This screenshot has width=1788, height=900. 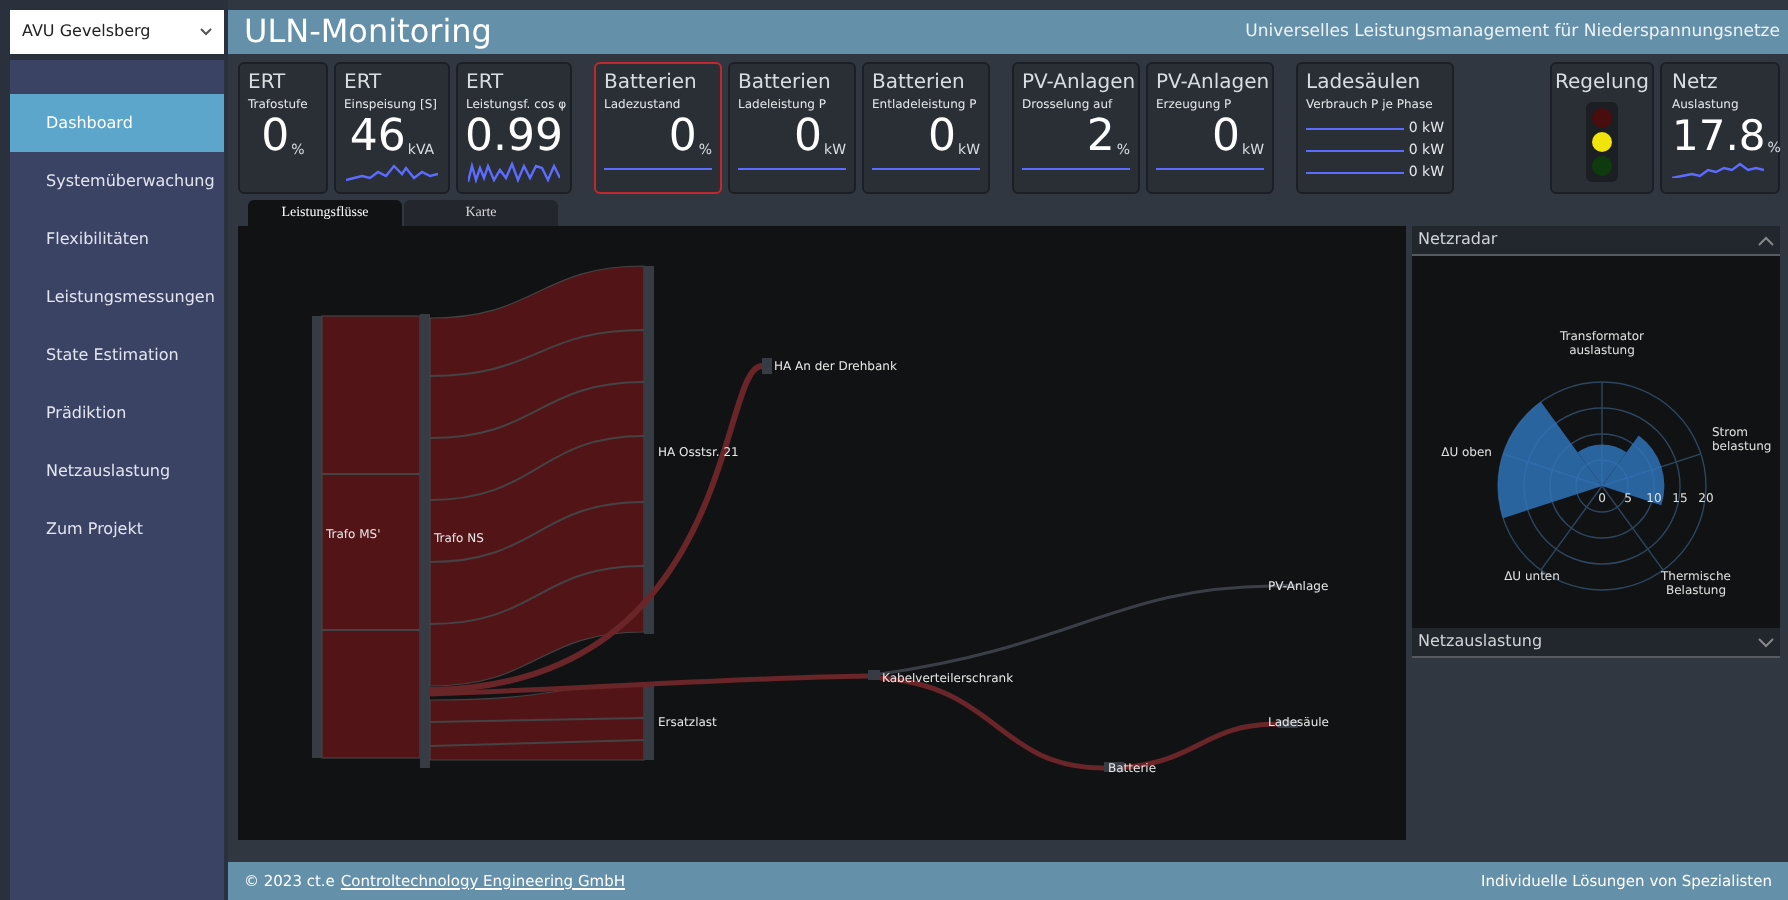 What do you see at coordinates (514, 138) in the screenshot?
I see `card-value: 0.99` at bounding box center [514, 138].